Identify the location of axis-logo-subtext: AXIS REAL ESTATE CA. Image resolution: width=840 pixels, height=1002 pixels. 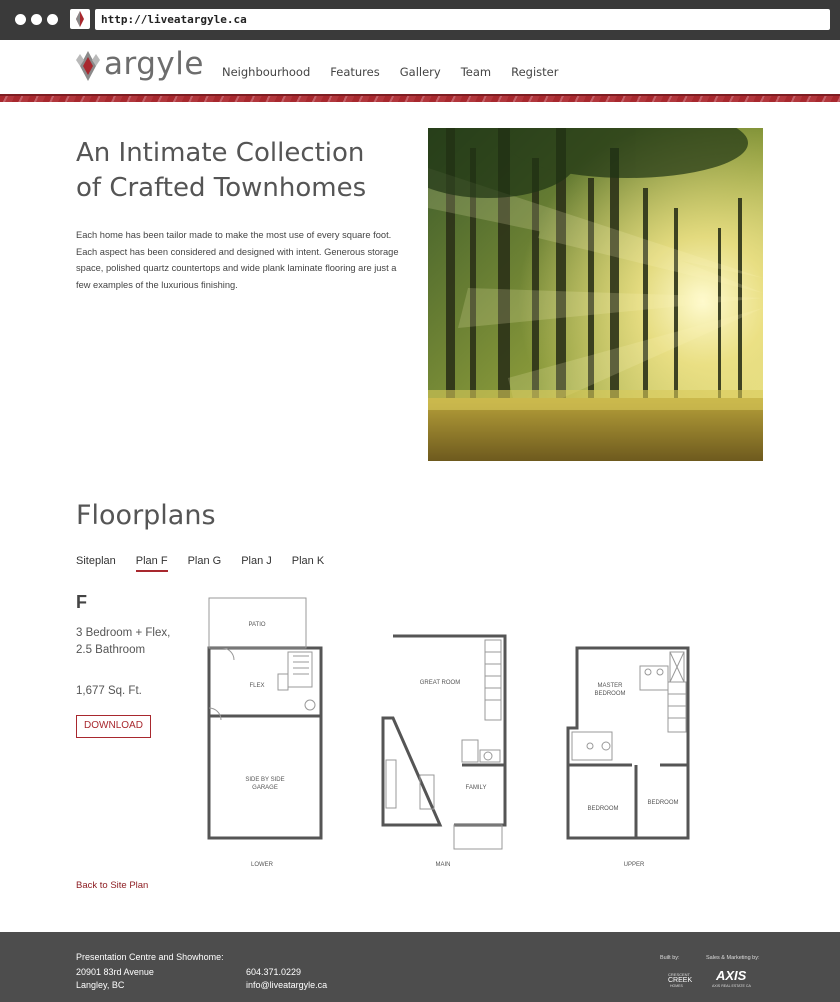
(731, 986).